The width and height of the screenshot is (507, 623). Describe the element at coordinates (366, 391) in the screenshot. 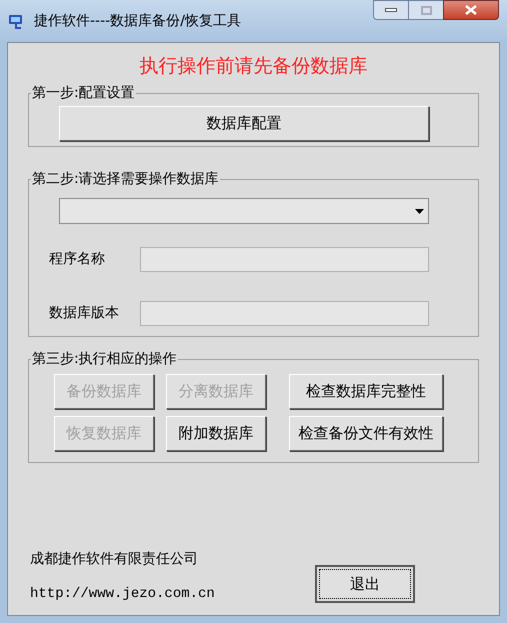

I see `action-button: 检查数据库完整性` at that location.